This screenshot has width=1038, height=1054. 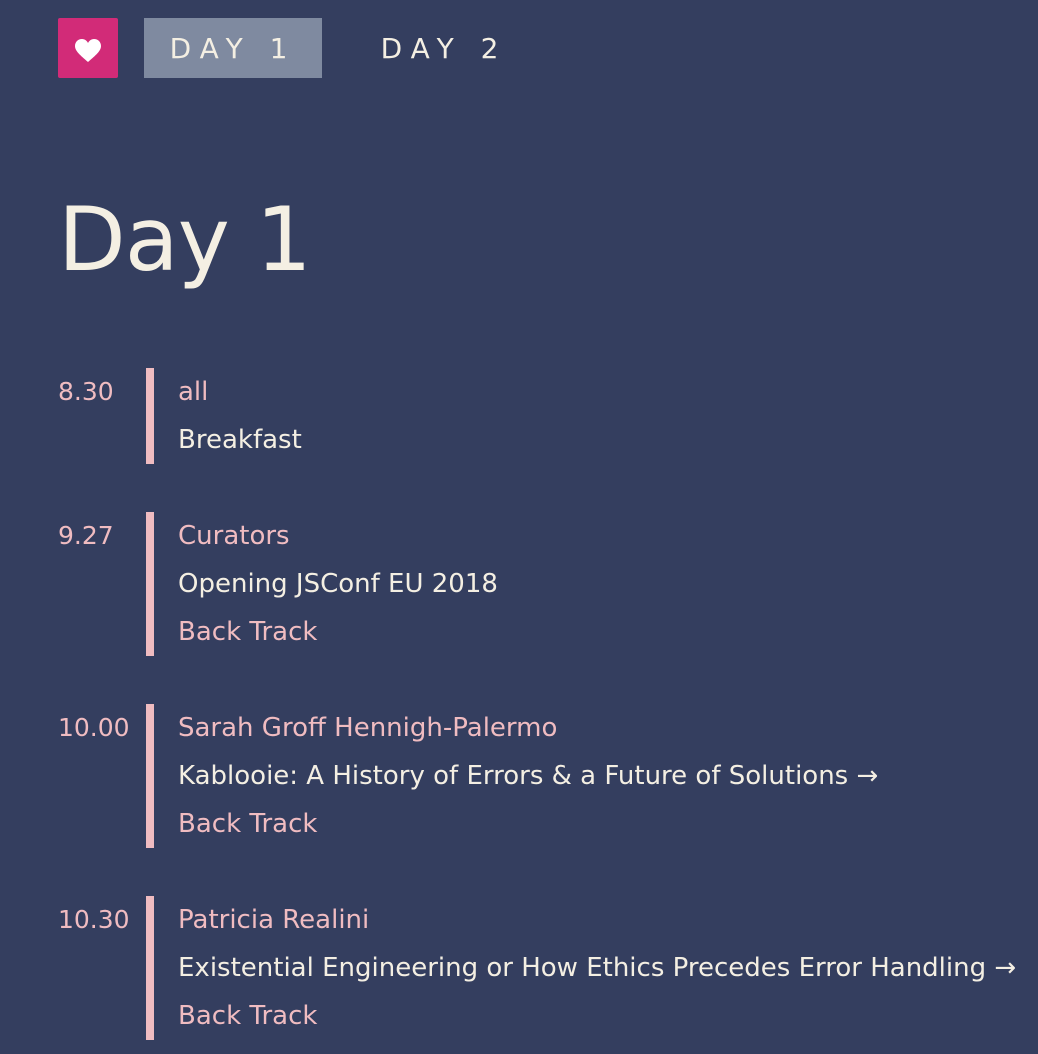 I want to click on schedule-slot: 8.30 all Breakfast, so click(x=543, y=416).